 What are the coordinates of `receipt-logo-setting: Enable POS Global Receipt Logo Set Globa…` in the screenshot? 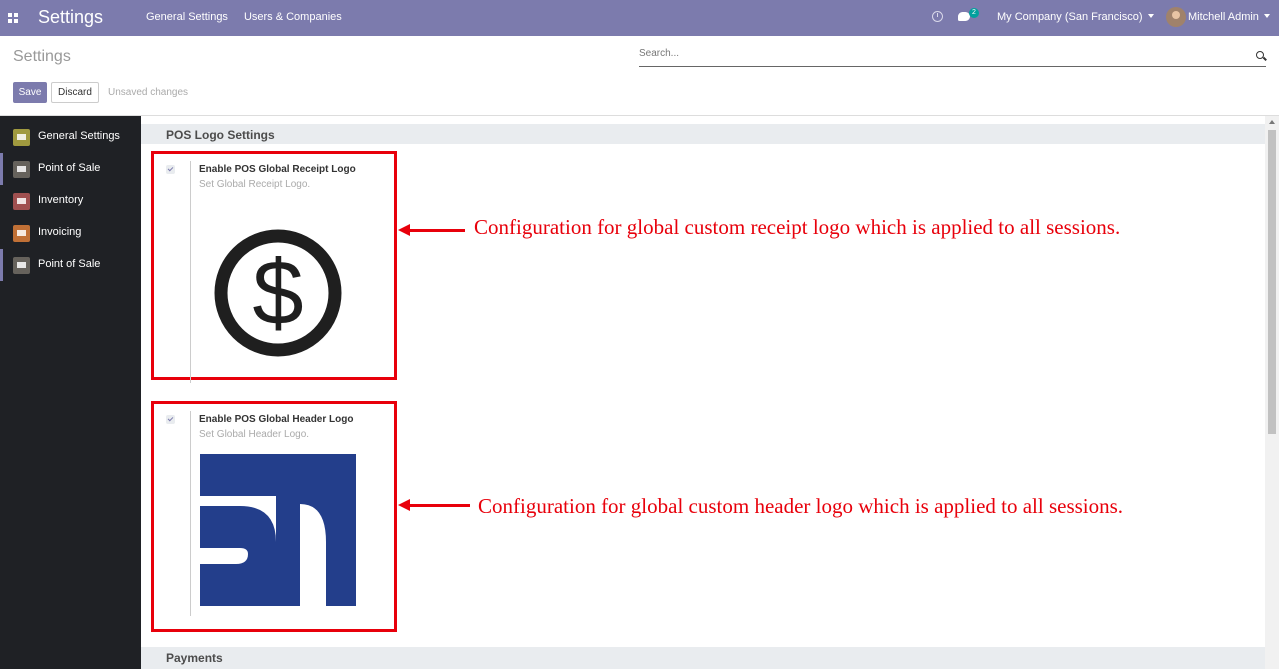 It's located at (274, 267).